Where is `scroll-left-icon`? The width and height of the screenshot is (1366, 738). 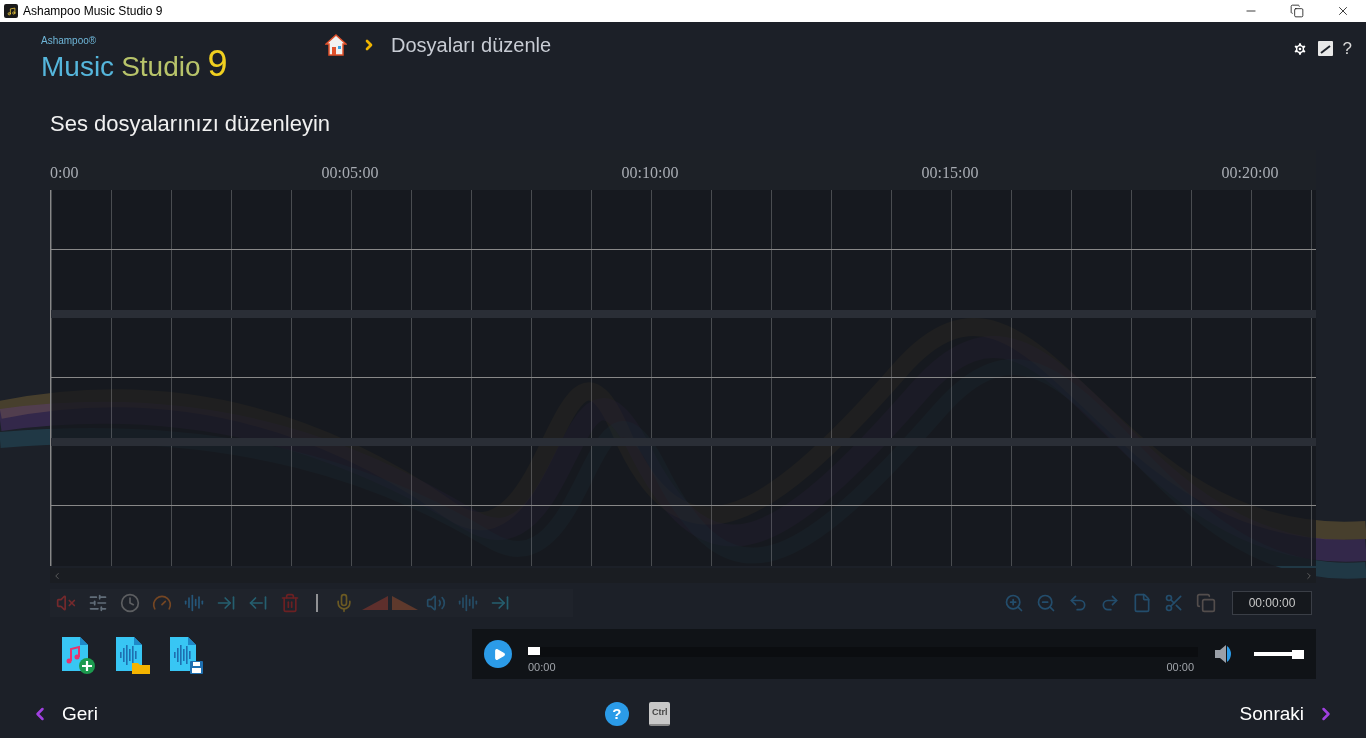 scroll-left-icon is located at coordinates (57, 575).